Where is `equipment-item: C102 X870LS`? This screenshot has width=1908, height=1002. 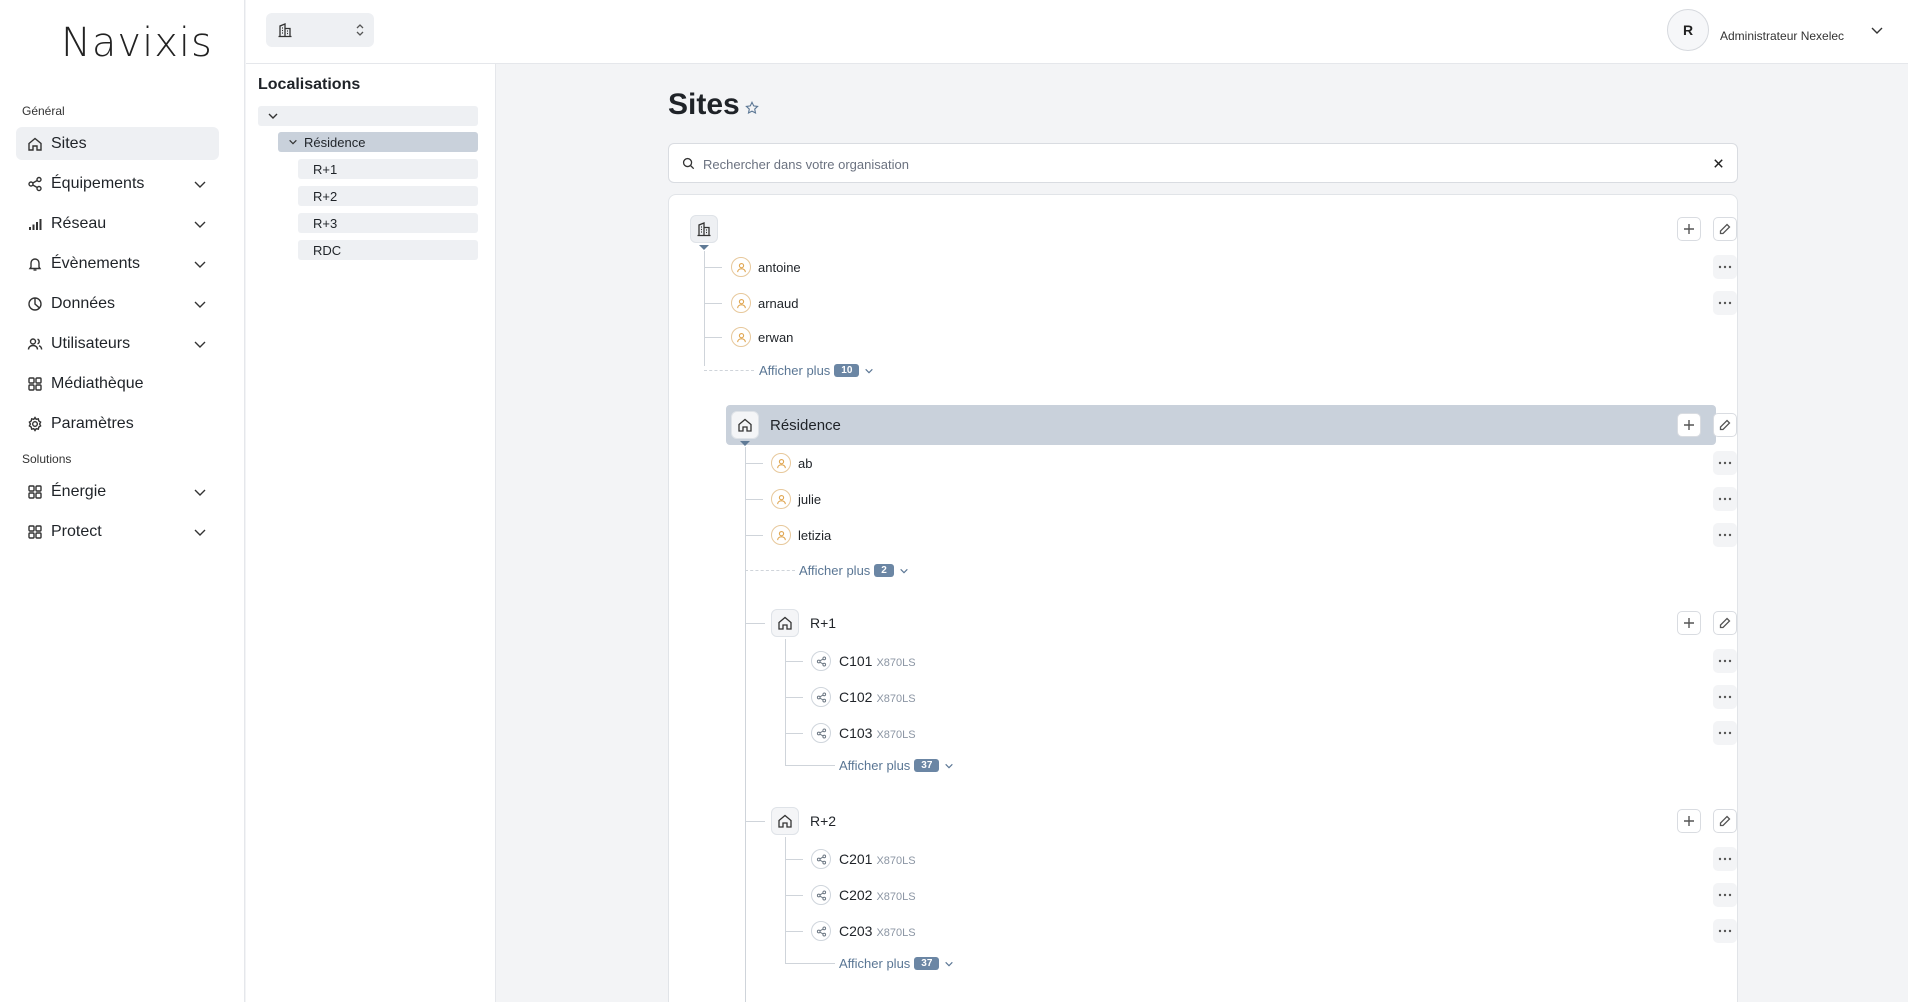
equipment-item: C102 X870LS is located at coordinates (877, 697).